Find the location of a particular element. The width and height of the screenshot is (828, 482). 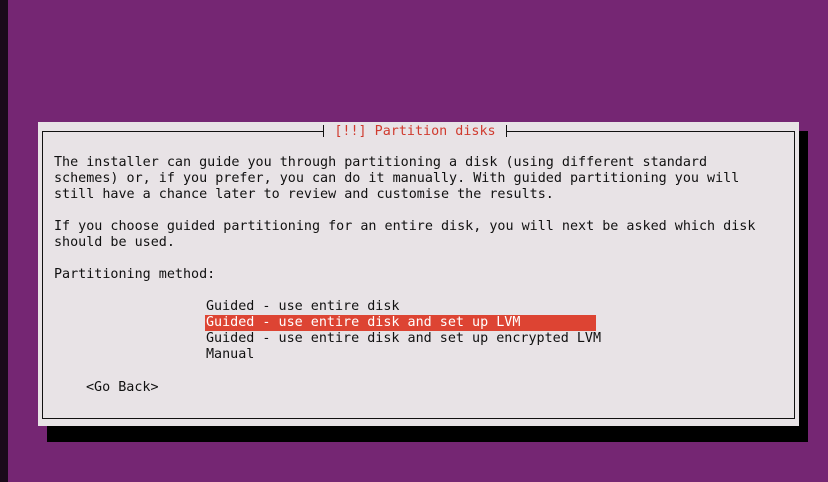

screen-edge is located at coordinates (4, 241).